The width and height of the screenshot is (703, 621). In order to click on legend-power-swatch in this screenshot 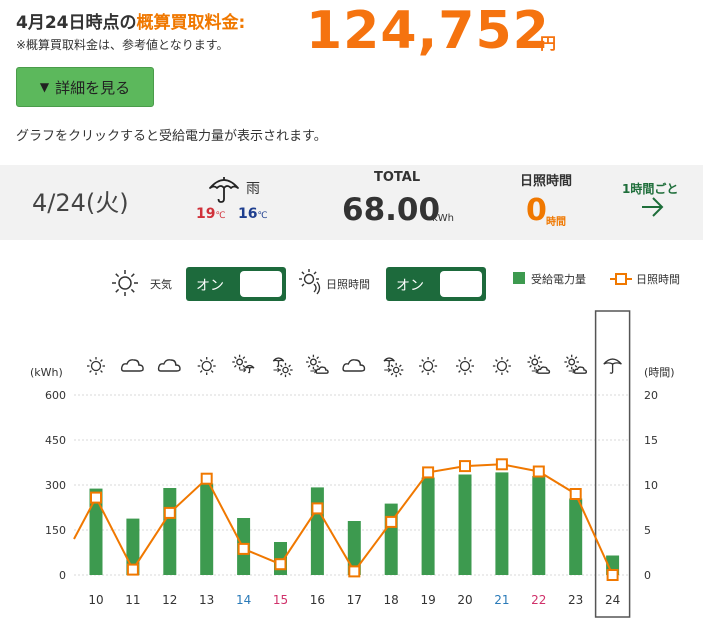, I will do `click(519, 278)`.